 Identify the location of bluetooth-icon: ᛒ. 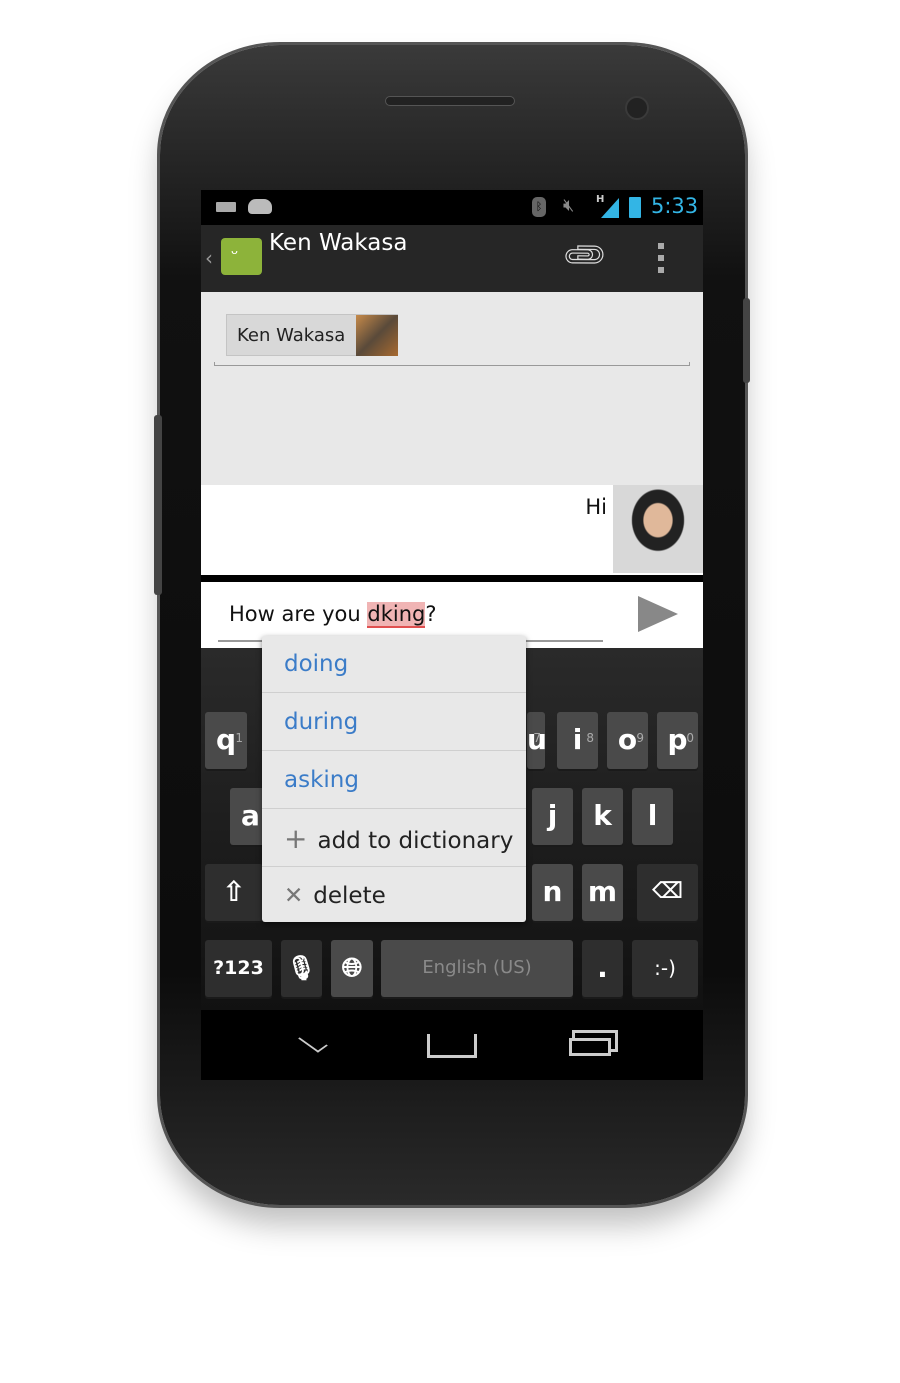
(539, 207).